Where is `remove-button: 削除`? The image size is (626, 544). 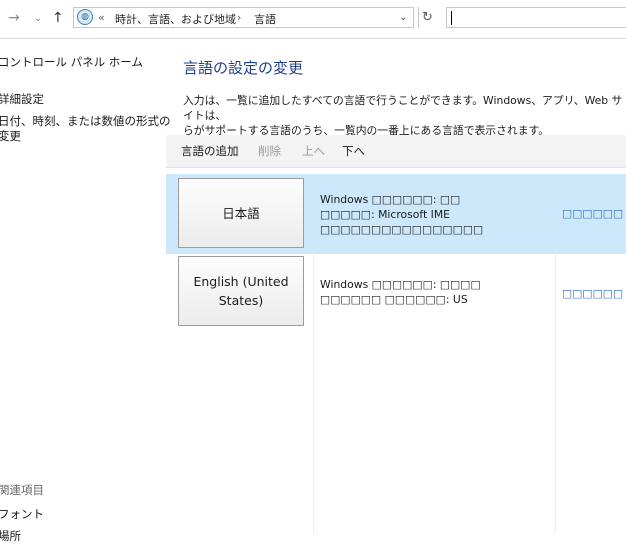 remove-button: 削除 is located at coordinates (269, 151).